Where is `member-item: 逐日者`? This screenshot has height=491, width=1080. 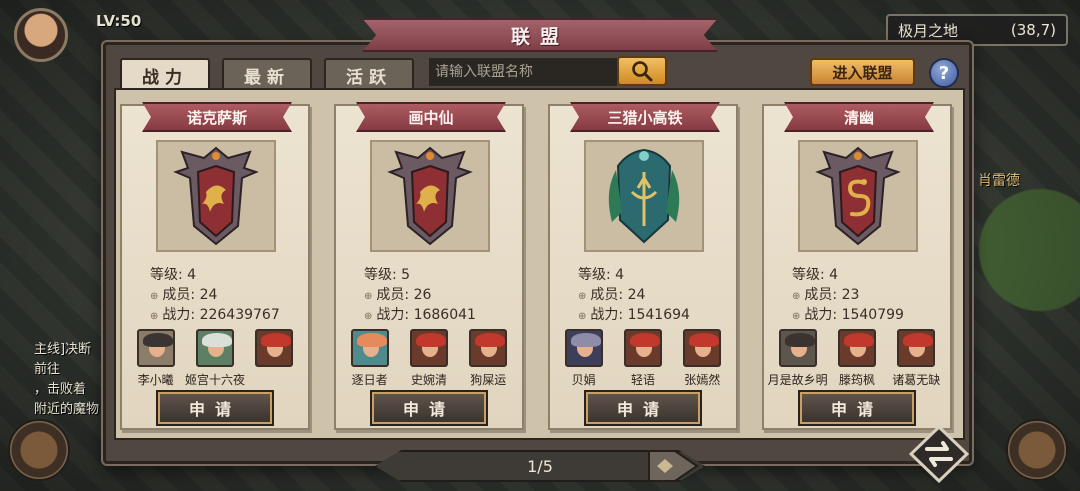
member-item: 逐日者 is located at coordinates (370, 358).